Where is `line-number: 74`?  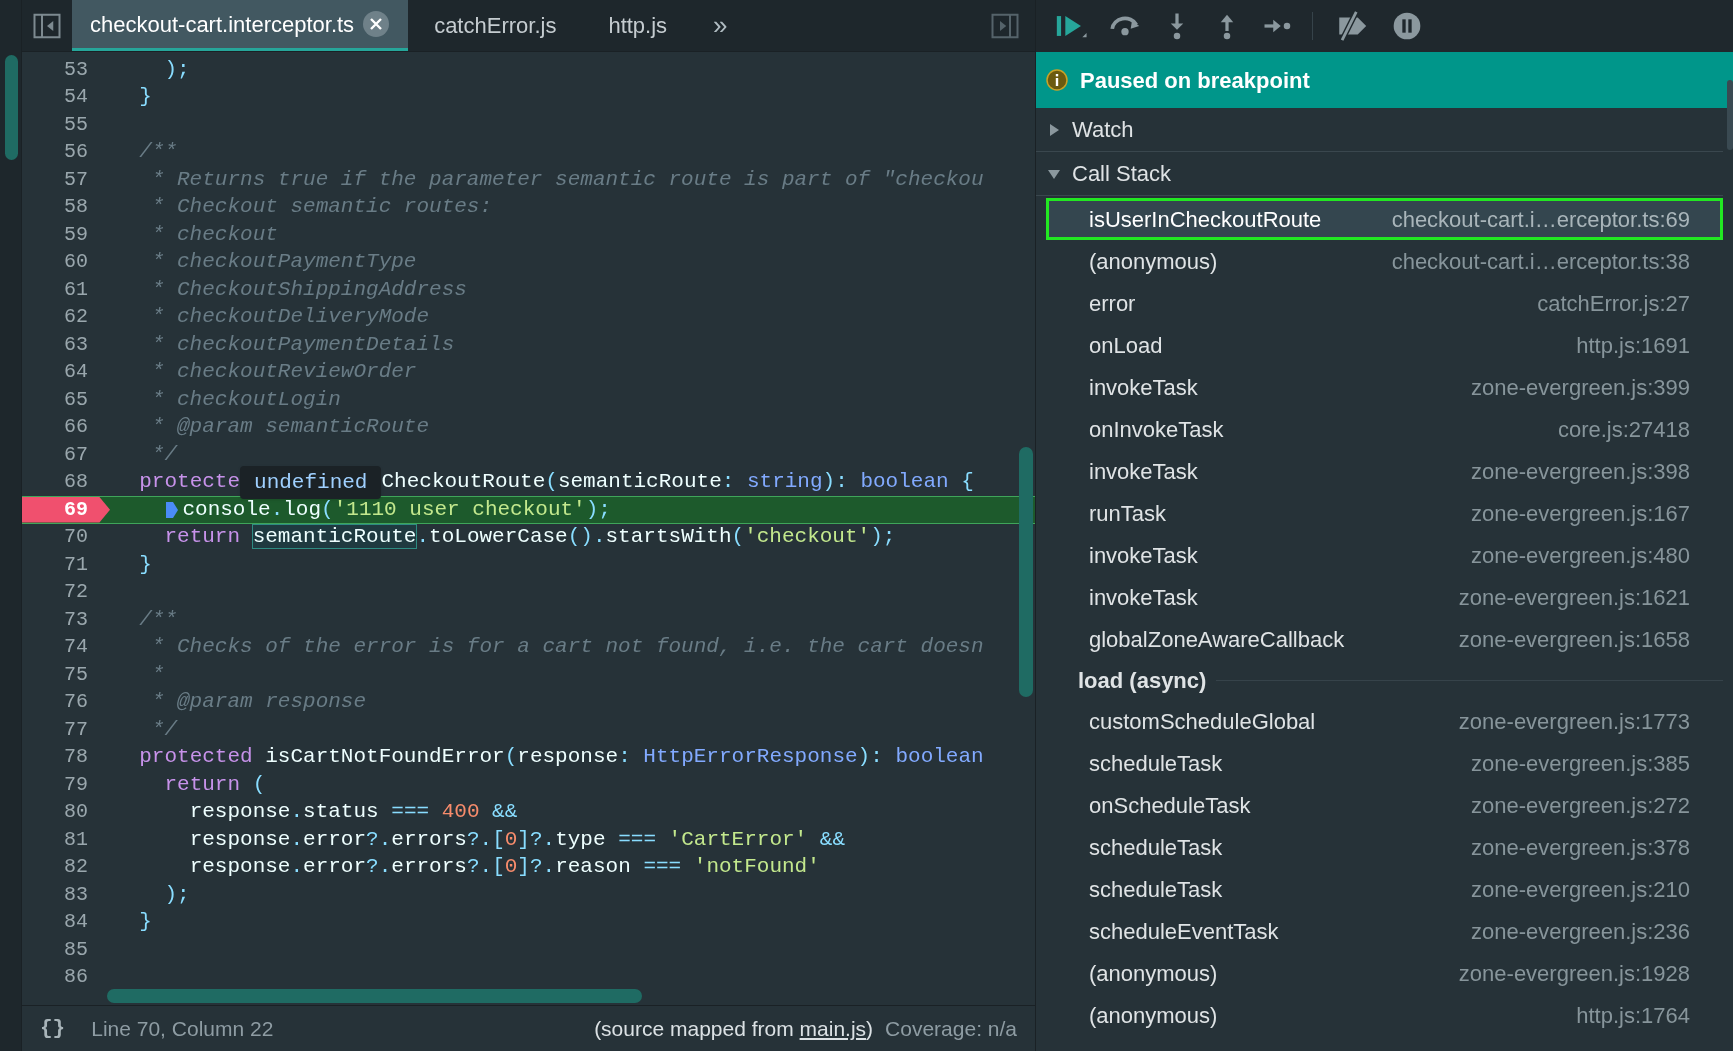
line-number: 74 is located at coordinates (66, 647).